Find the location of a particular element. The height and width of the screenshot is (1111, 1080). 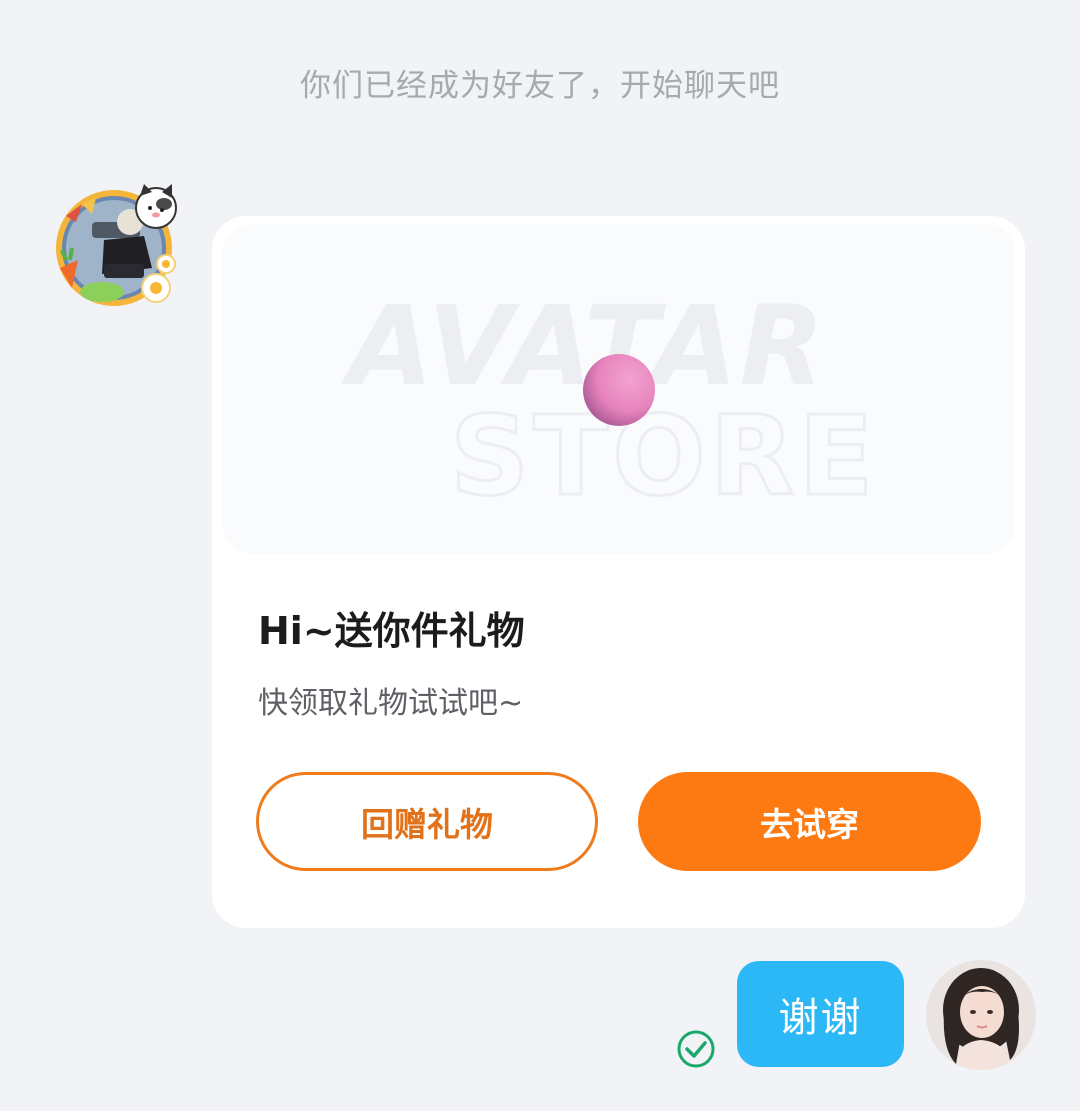

gift-ball is located at coordinates (619, 390).